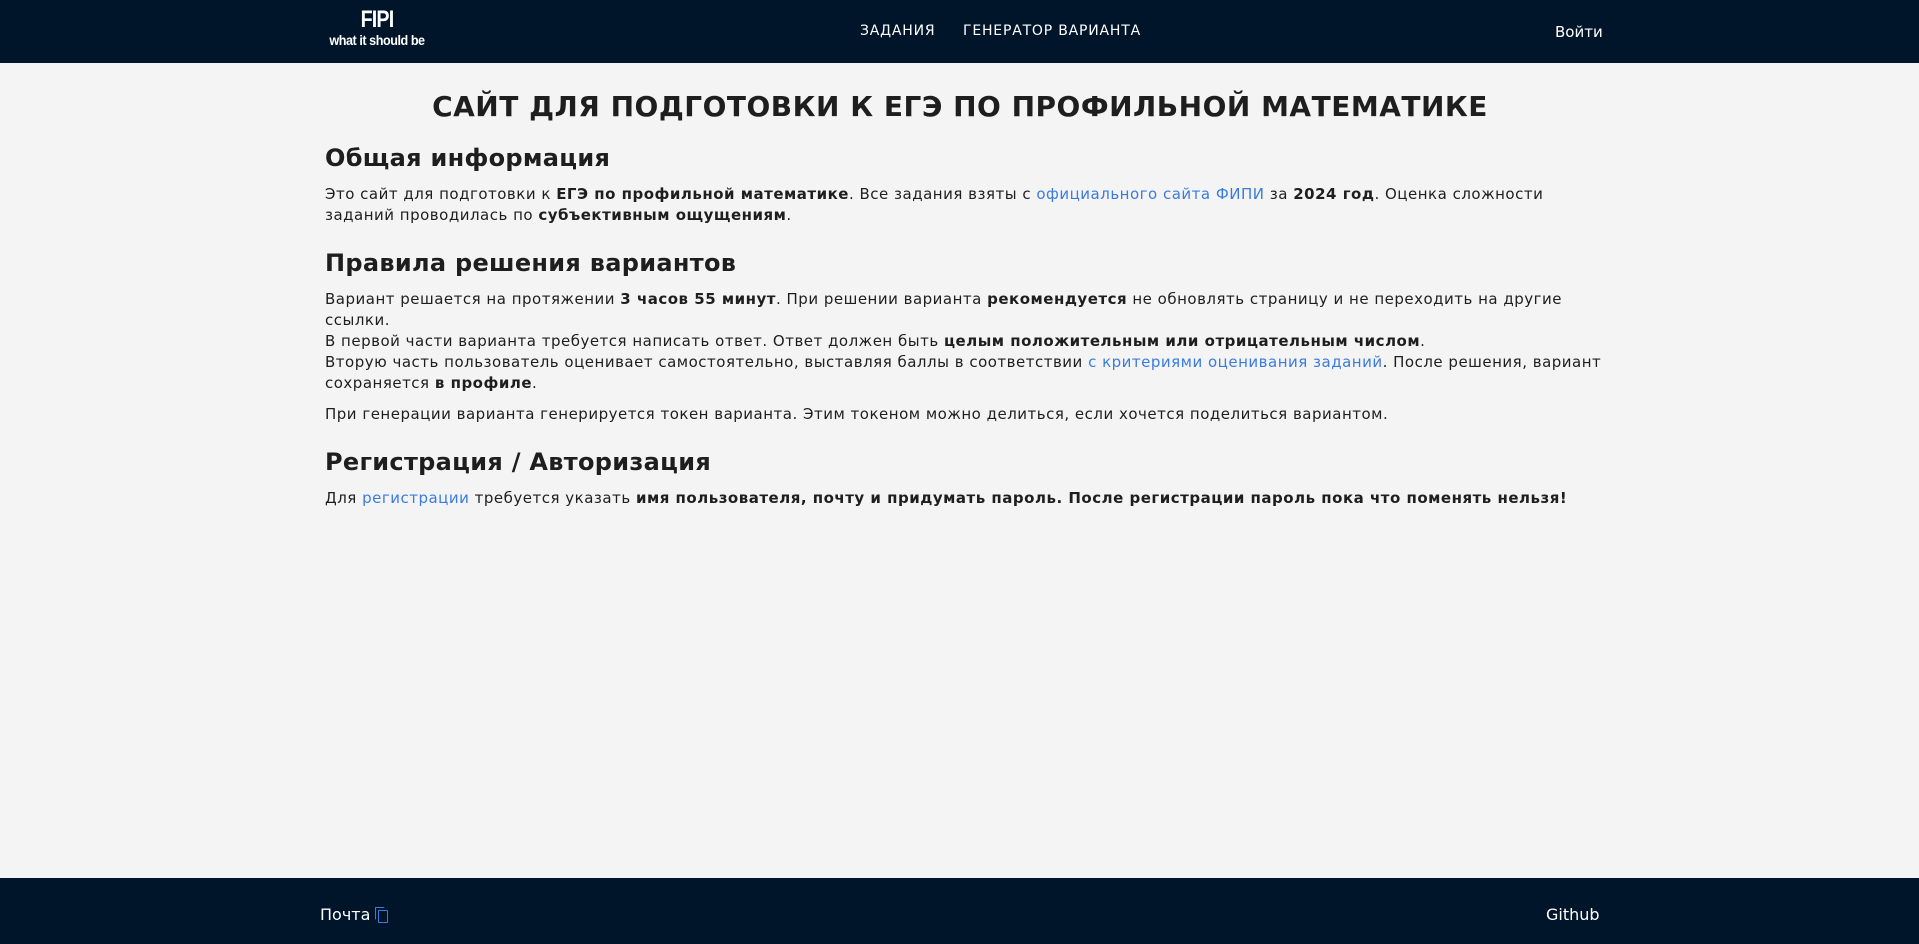 Image resolution: width=1919 pixels, height=944 pixels. I want to click on grading-criteria-link: с критериями оценивания заданий, so click(1235, 362).